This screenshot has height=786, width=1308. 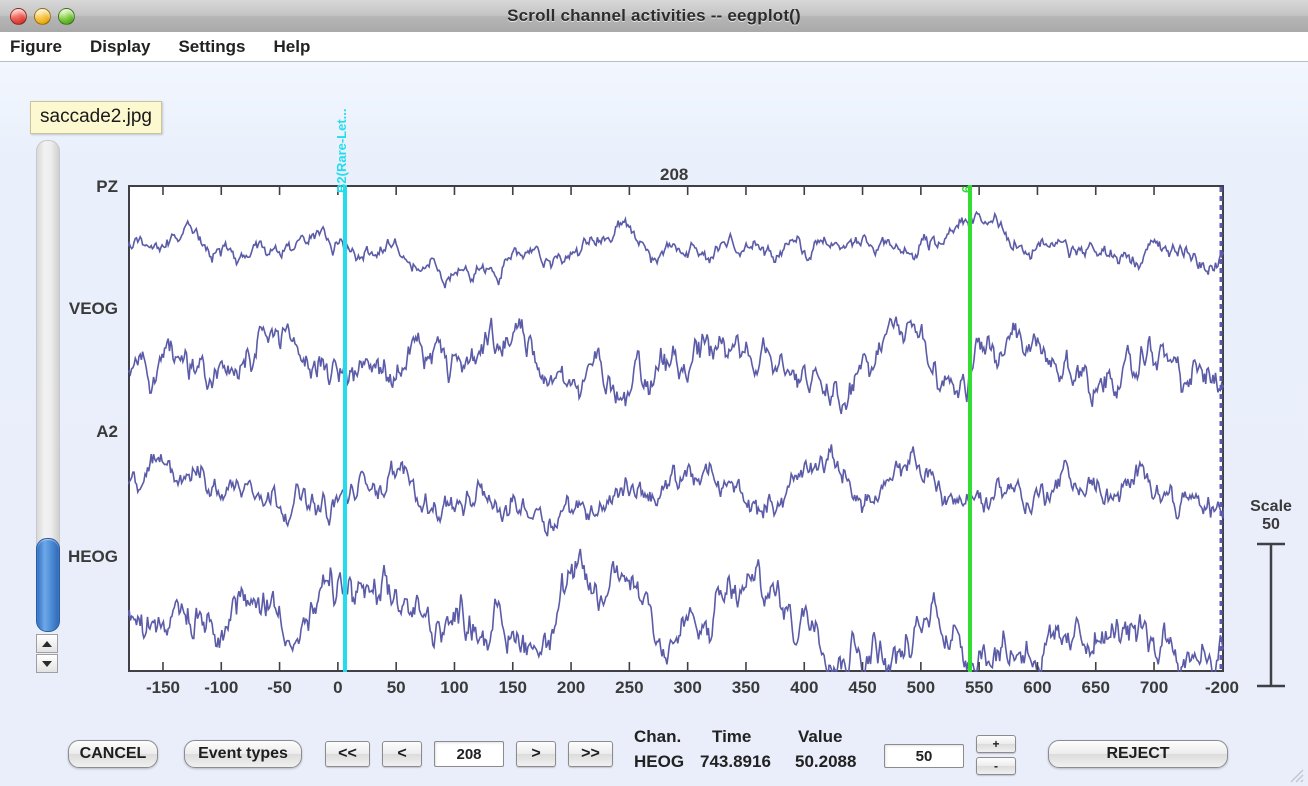 What do you see at coordinates (654, 47) in the screenshot?
I see `menu-bar: Figure Display Settings Help` at bounding box center [654, 47].